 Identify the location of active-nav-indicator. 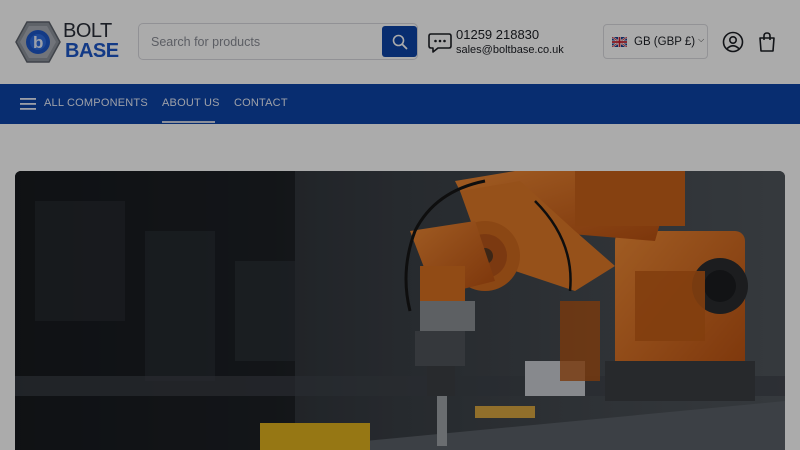
(188, 122).